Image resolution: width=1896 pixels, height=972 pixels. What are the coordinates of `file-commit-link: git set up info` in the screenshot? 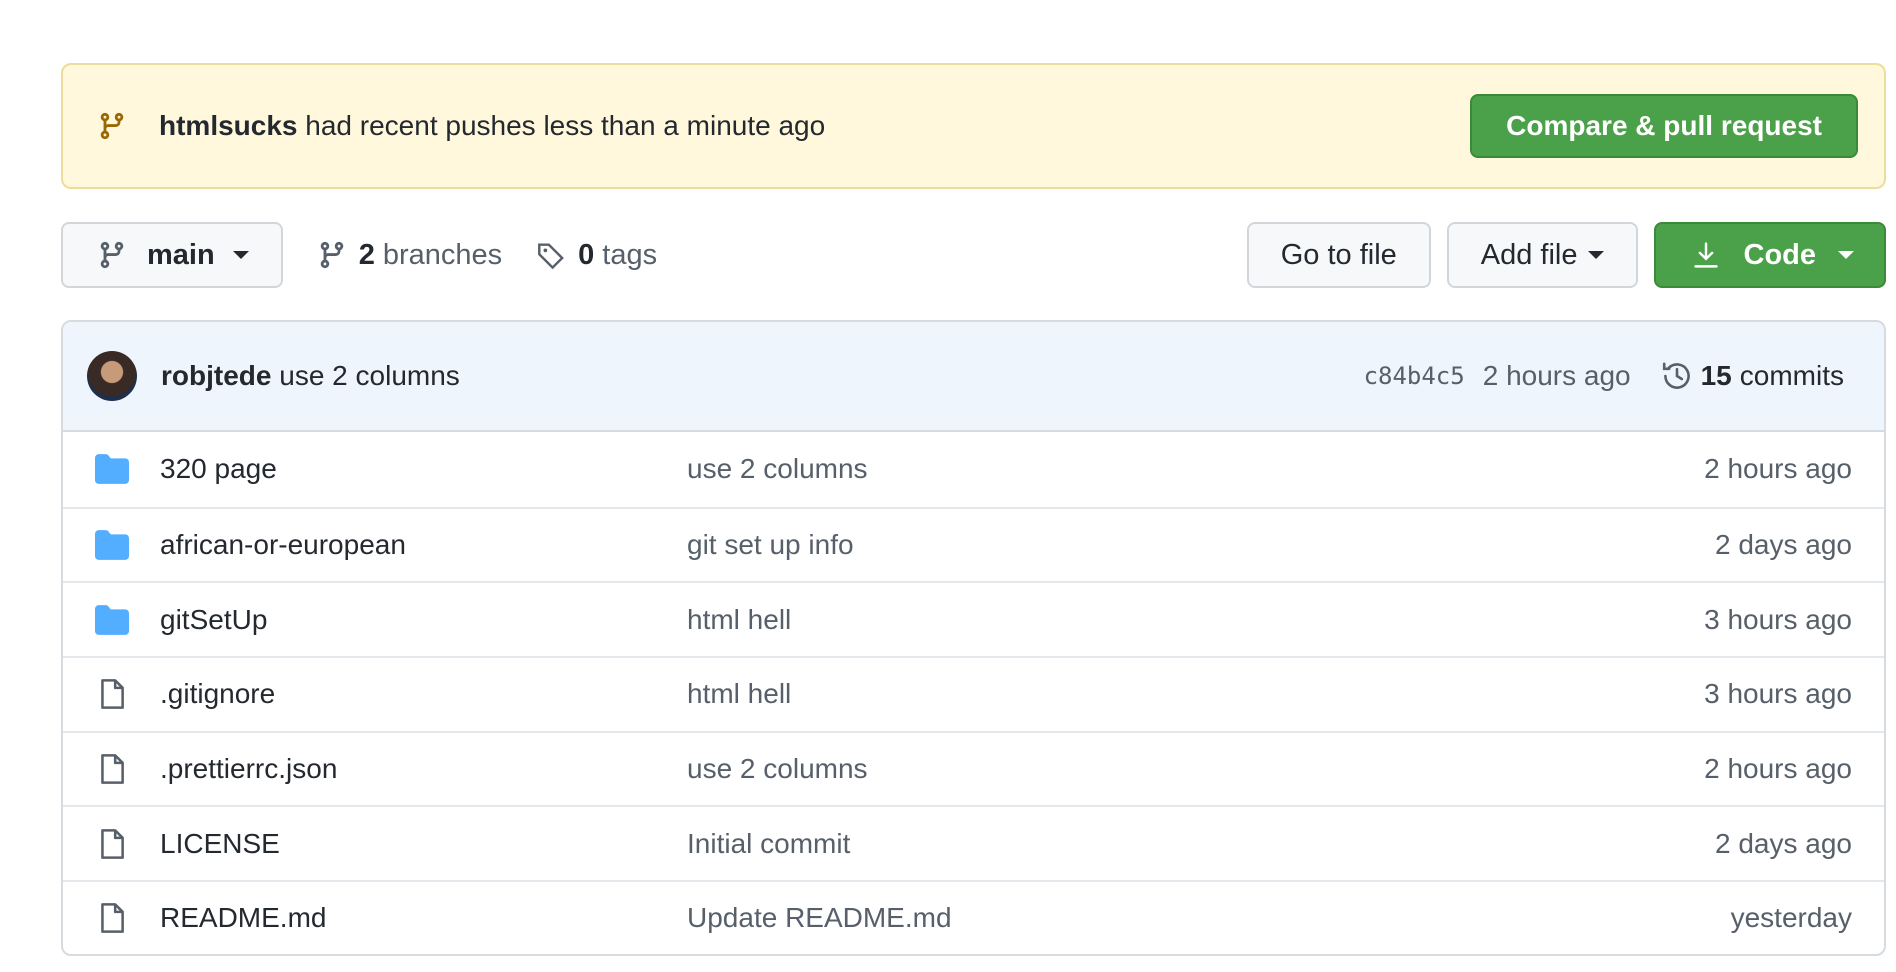 It's located at (770, 545).